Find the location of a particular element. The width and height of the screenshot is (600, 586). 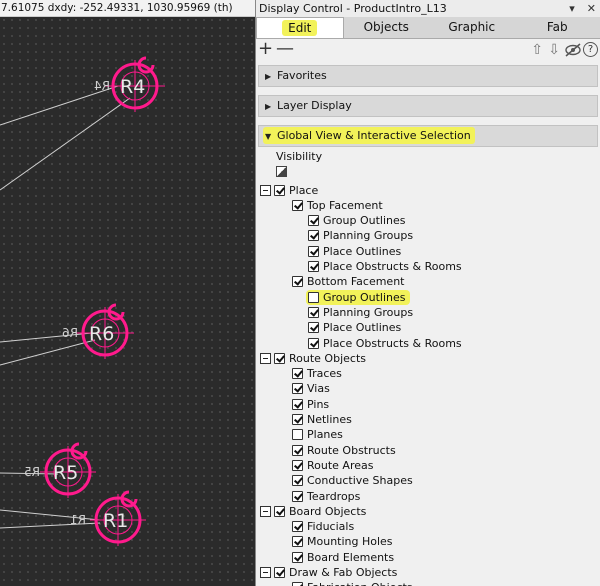

panel-titlebar: Display Control - ProductIntro_L13 ▾ ✕ is located at coordinates (428, 8).